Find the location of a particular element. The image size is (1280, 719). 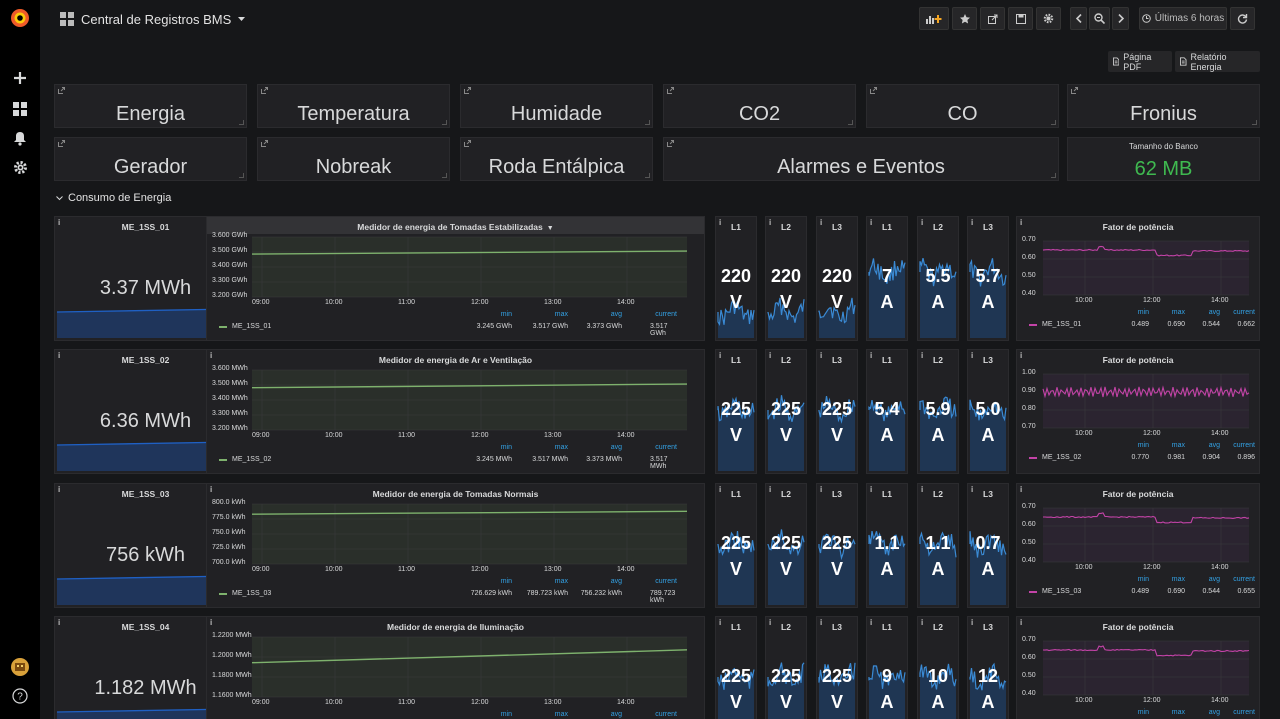

legend-value-current: 0.655 is located at coordinates (1246, 591).